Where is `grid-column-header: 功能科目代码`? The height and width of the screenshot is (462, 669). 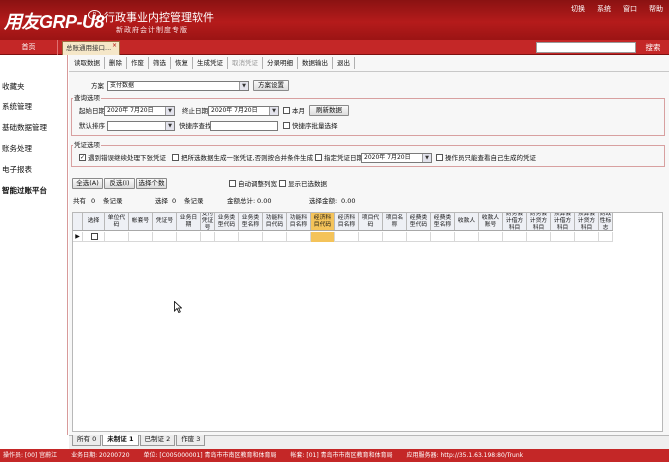
grid-column-header: 功能科目代码 is located at coordinates (275, 221).